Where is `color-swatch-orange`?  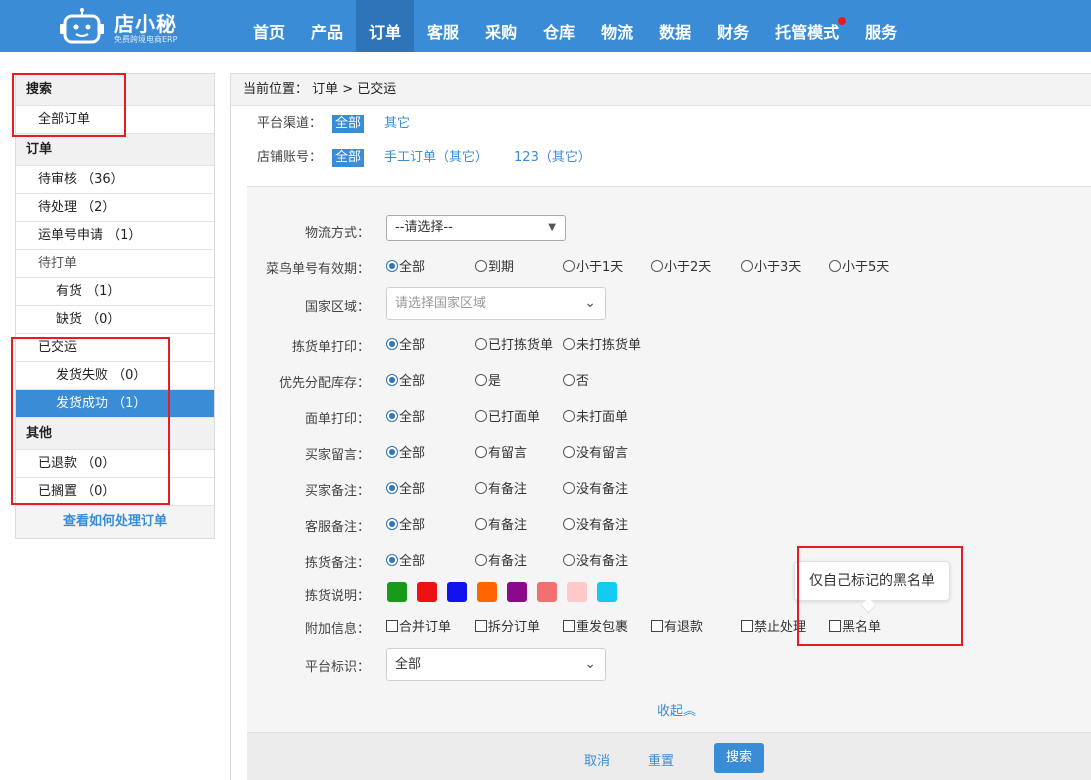
color-swatch-orange is located at coordinates (487, 592).